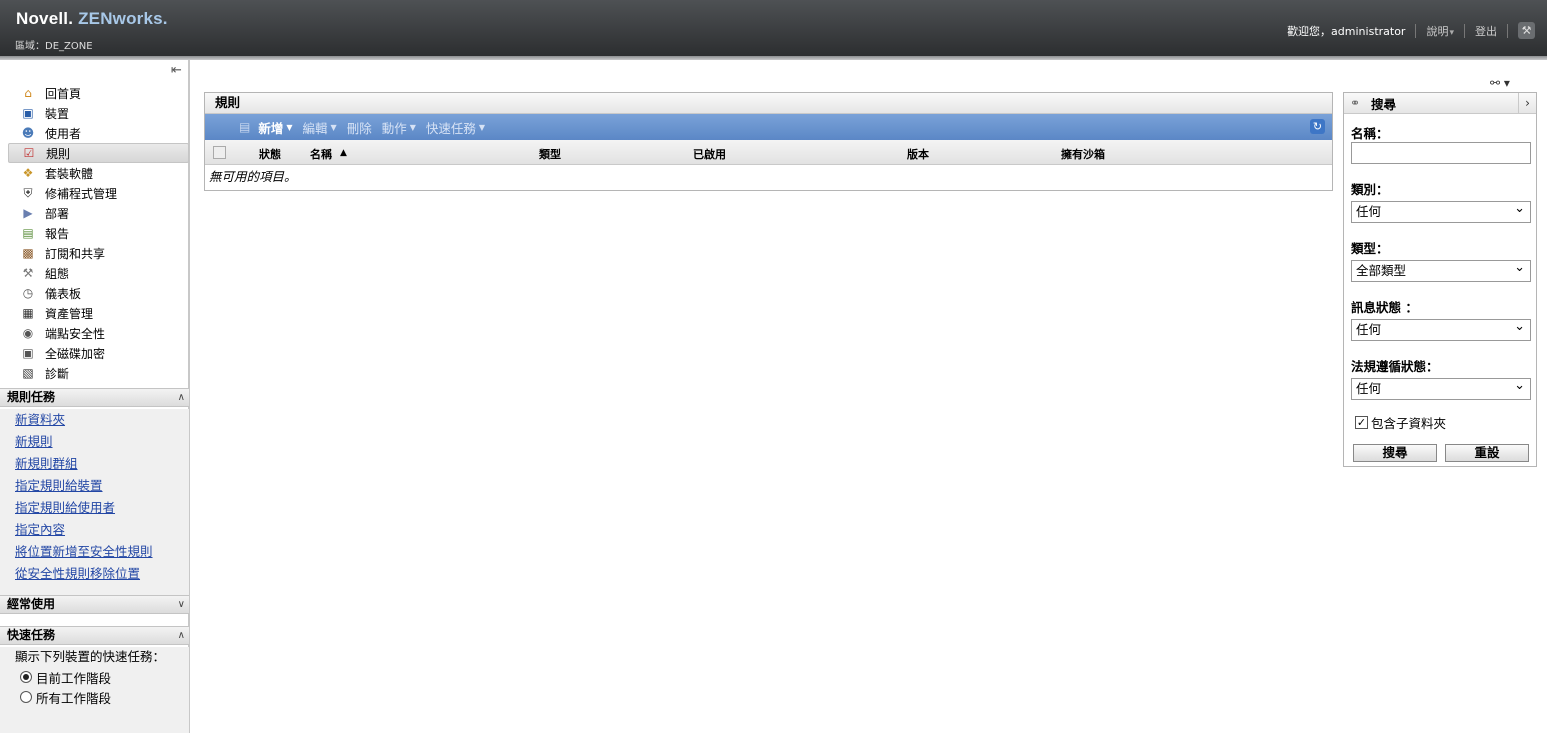 This screenshot has width=1547, height=733. I want to click on radio-current-session: 目前工作階段, so click(94, 677).